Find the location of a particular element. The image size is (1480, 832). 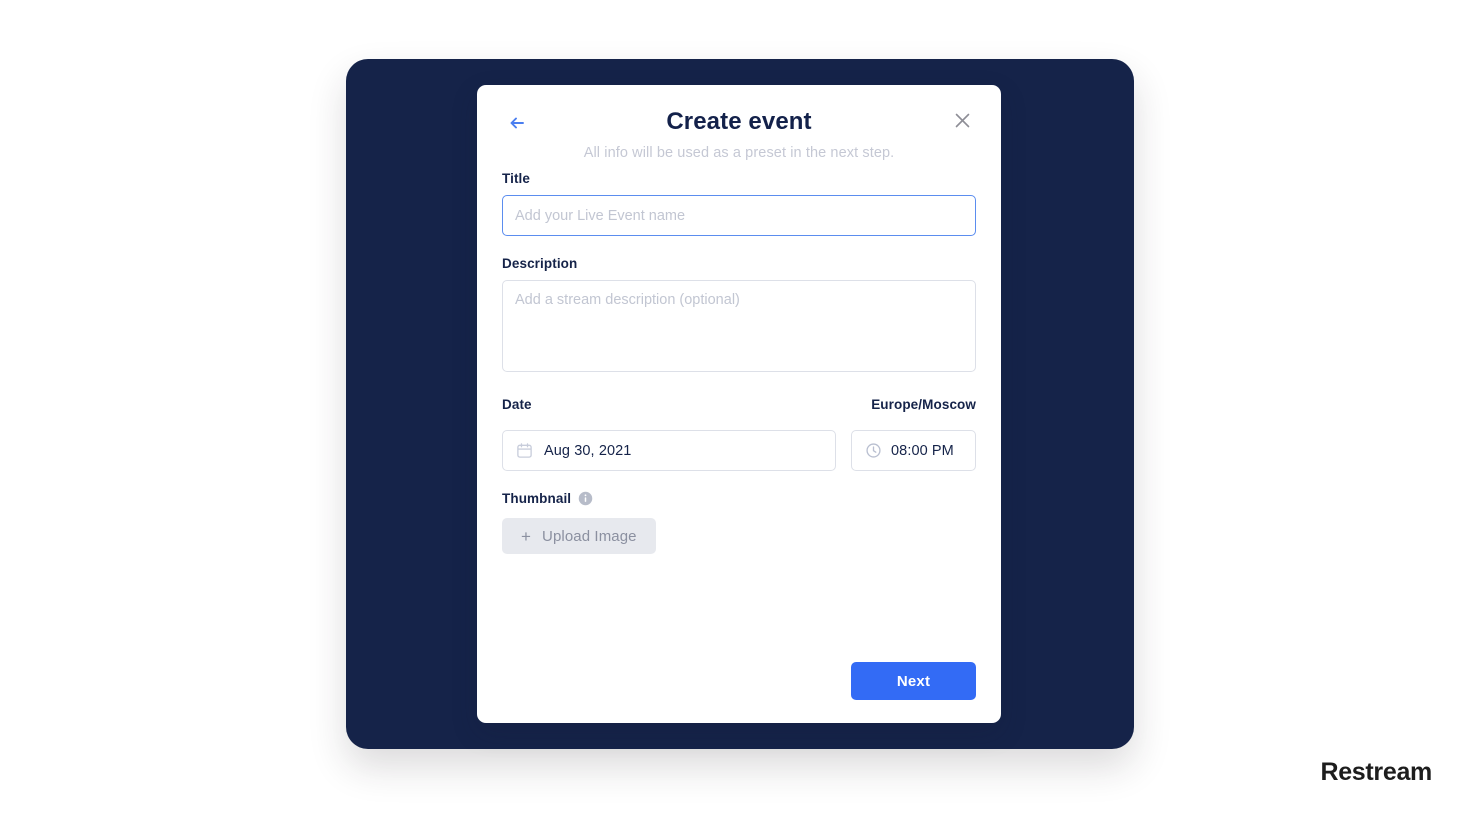

calendar-icon is located at coordinates (524, 450).